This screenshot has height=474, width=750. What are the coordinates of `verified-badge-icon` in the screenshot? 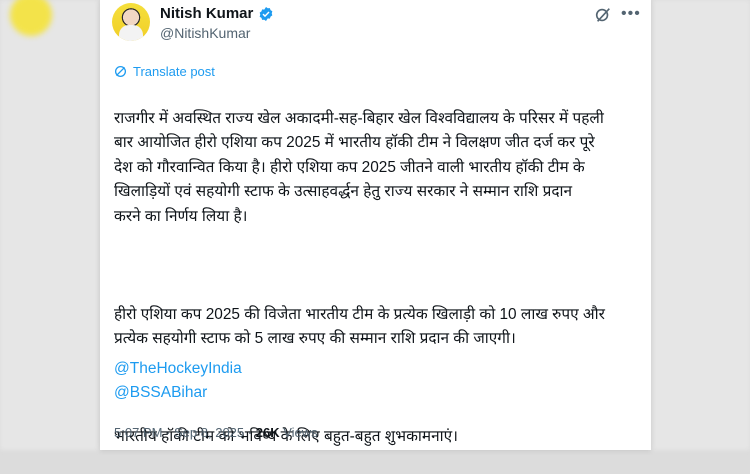 It's located at (266, 14).